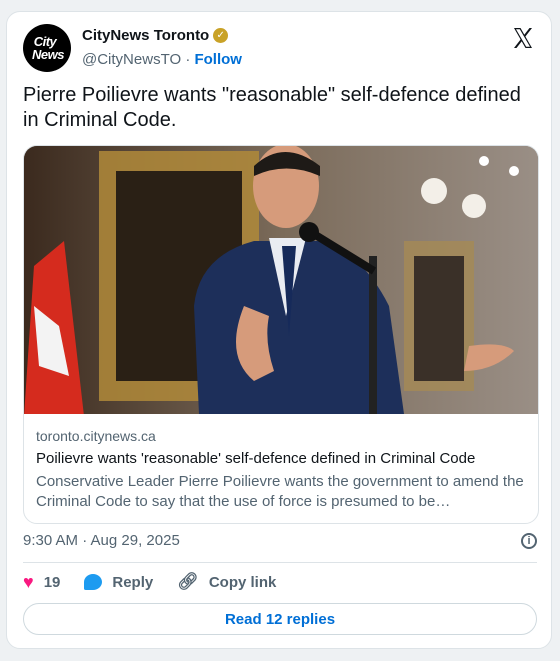  Describe the element at coordinates (218, 59) in the screenshot. I see `follow-button: Follow` at that location.